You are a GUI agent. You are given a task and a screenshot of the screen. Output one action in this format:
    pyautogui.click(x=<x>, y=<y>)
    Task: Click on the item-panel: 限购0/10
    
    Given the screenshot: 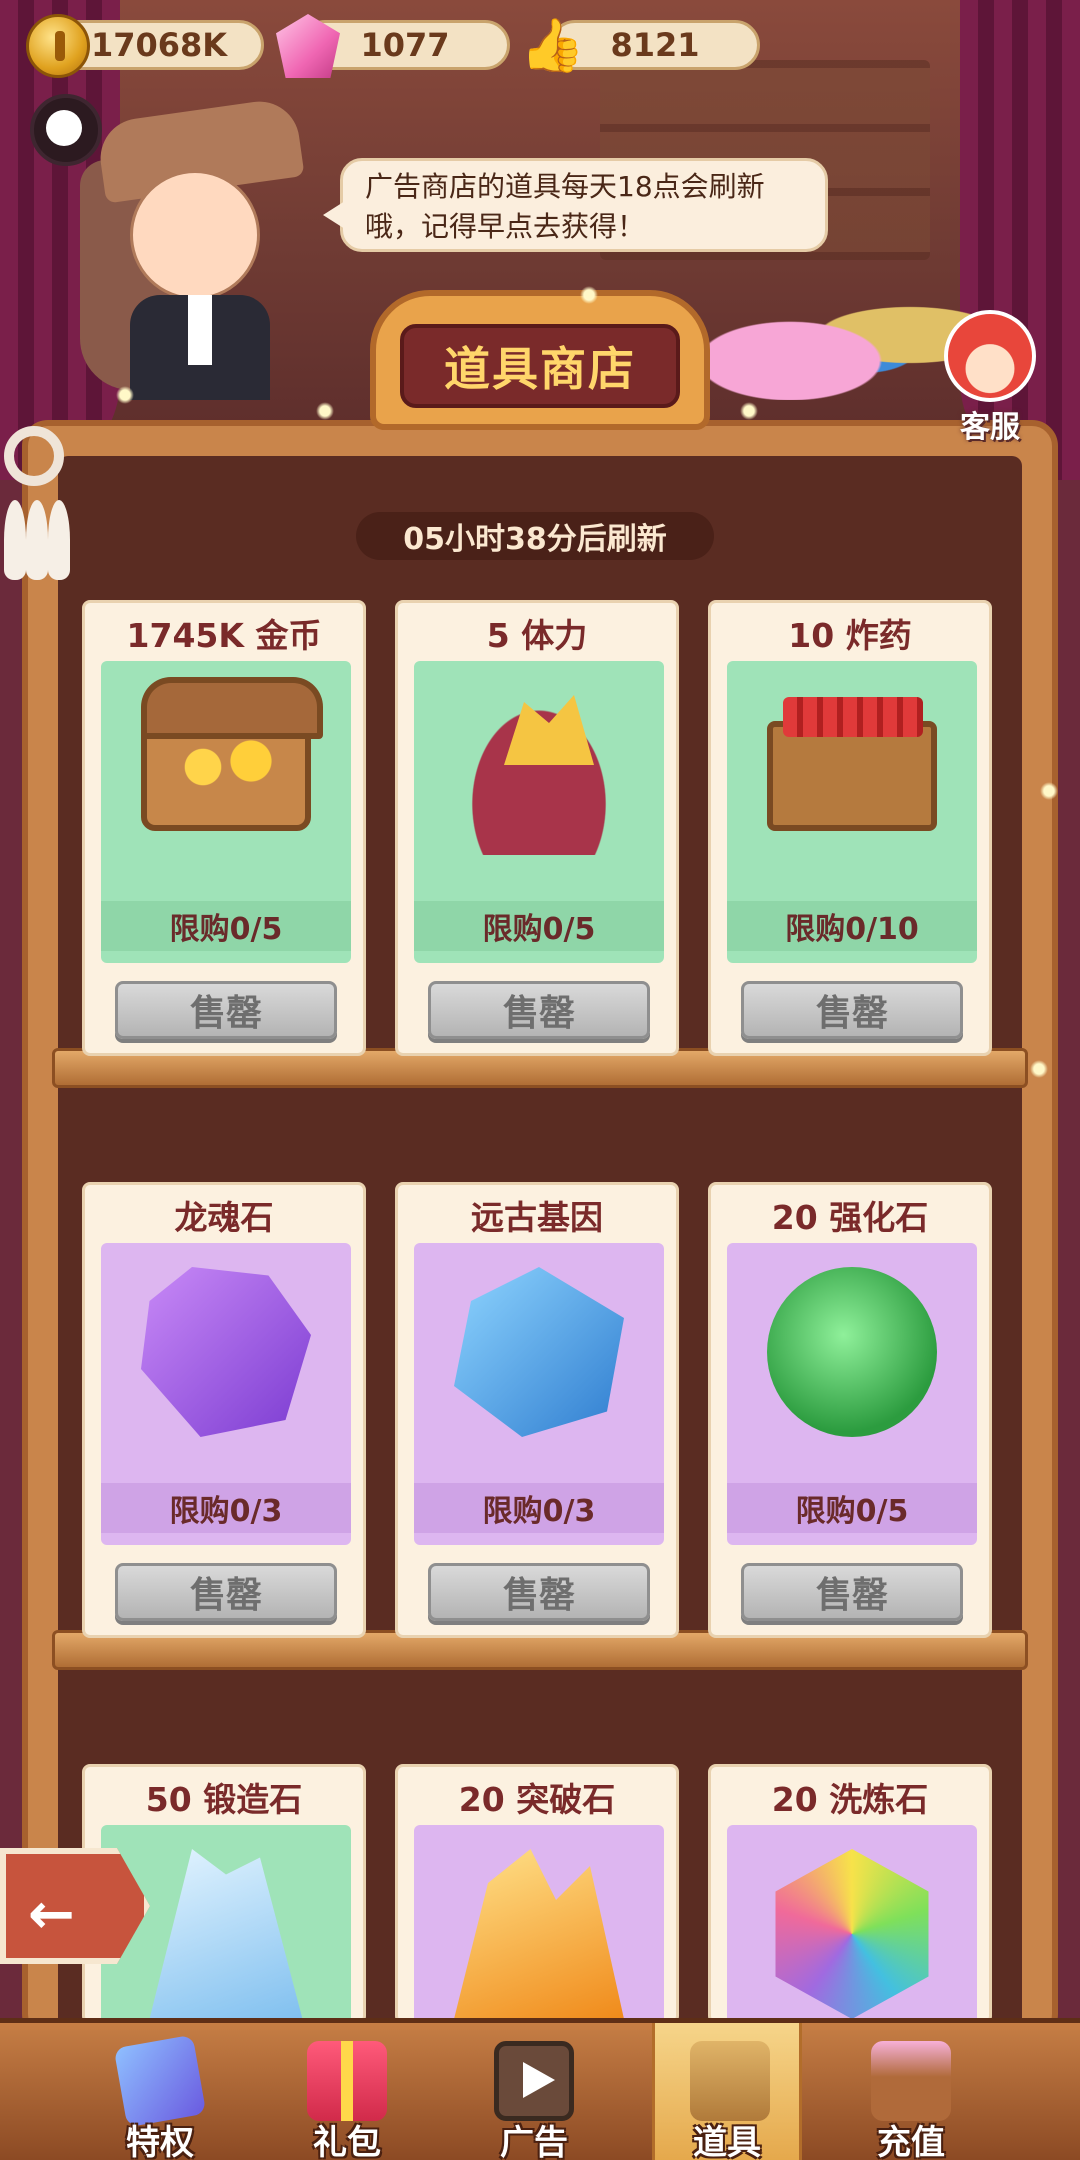 What is the action you would take?
    pyautogui.click(x=852, y=812)
    